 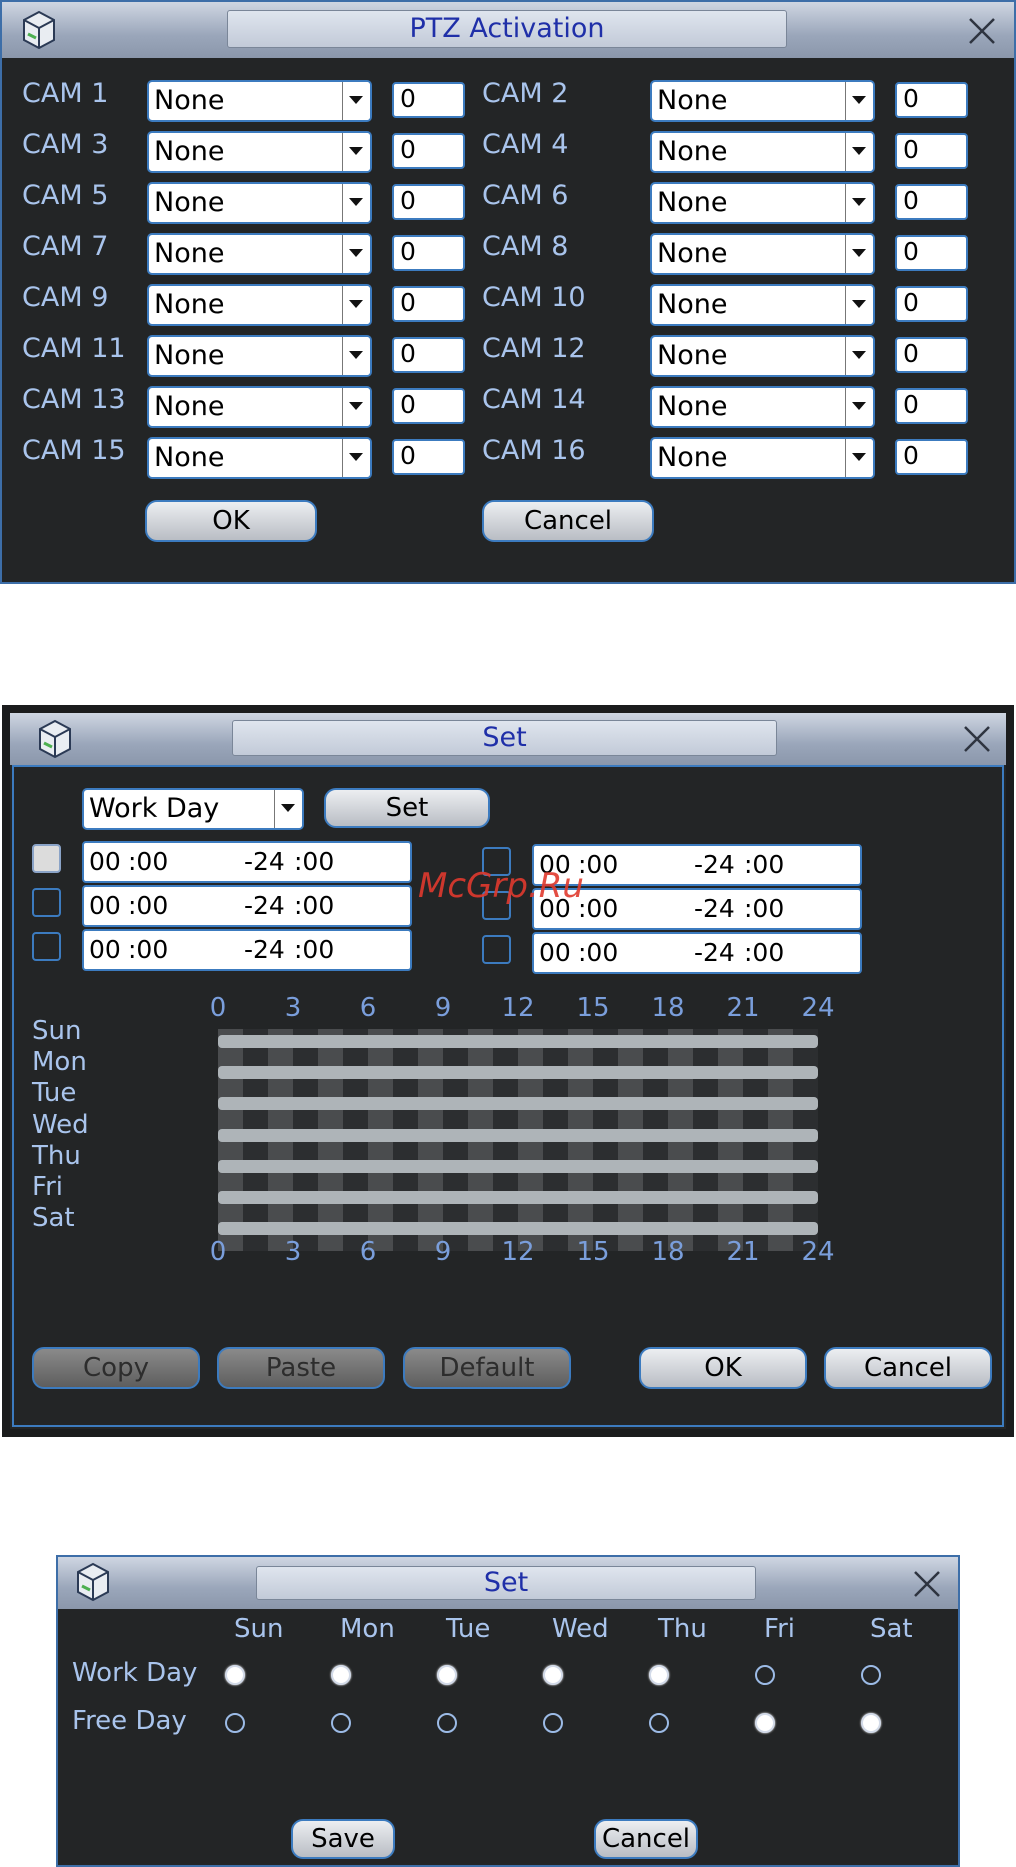 I want to click on default-button: Default, so click(x=487, y=1368).